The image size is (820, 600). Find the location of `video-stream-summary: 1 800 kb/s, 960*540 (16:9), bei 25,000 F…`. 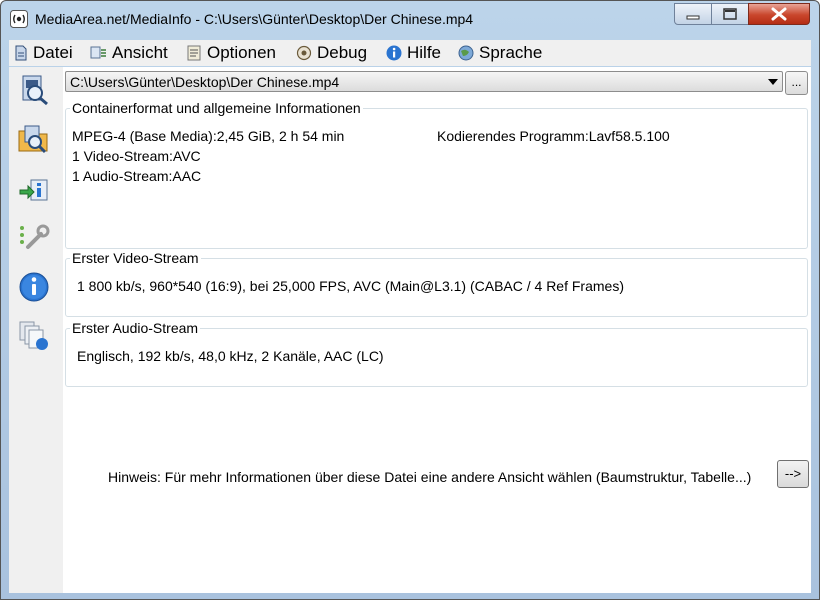

video-stream-summary: 1 800 kb/s, 960*540 (16:9), bei 25,000 F… is located at coordinates (350, 286).